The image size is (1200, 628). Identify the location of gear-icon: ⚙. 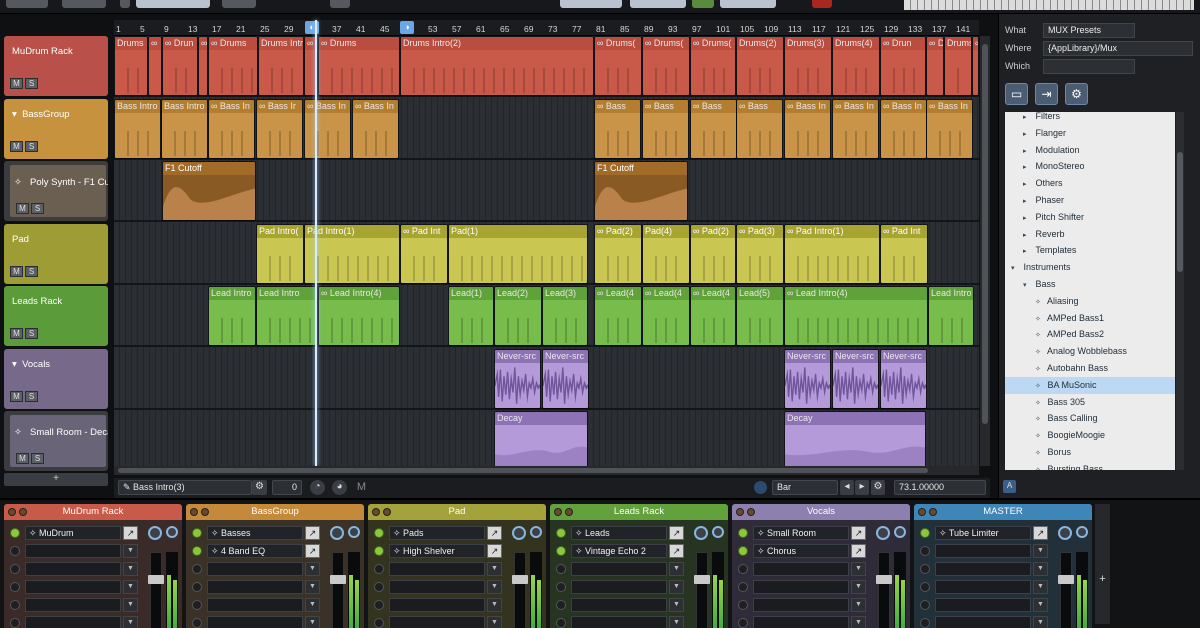
(259, 487).